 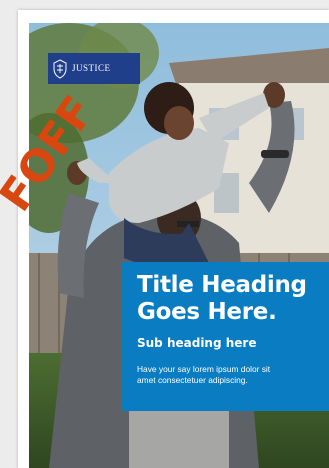 What do you see at coordinates (222, 285) in the screenshot?
I see `title-line-1: Title Heading` at bounding box center [222, 285].